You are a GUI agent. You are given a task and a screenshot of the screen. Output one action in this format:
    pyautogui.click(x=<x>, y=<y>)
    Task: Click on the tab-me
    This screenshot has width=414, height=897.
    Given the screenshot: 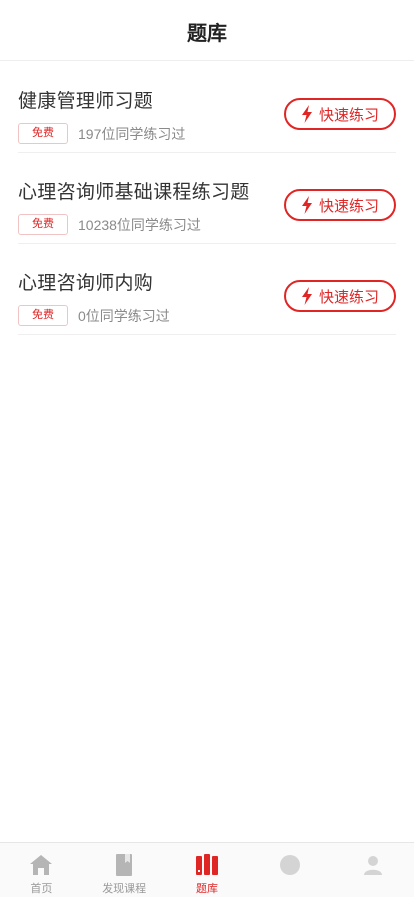 What is the action you would take?
    pyautogui.click(x=372, y=870)
    